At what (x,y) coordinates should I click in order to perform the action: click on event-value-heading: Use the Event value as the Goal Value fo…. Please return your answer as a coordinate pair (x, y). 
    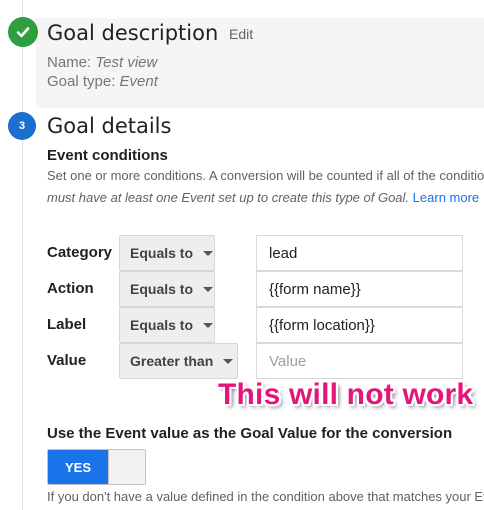
    Looking at the image, I should click on (250, 433).